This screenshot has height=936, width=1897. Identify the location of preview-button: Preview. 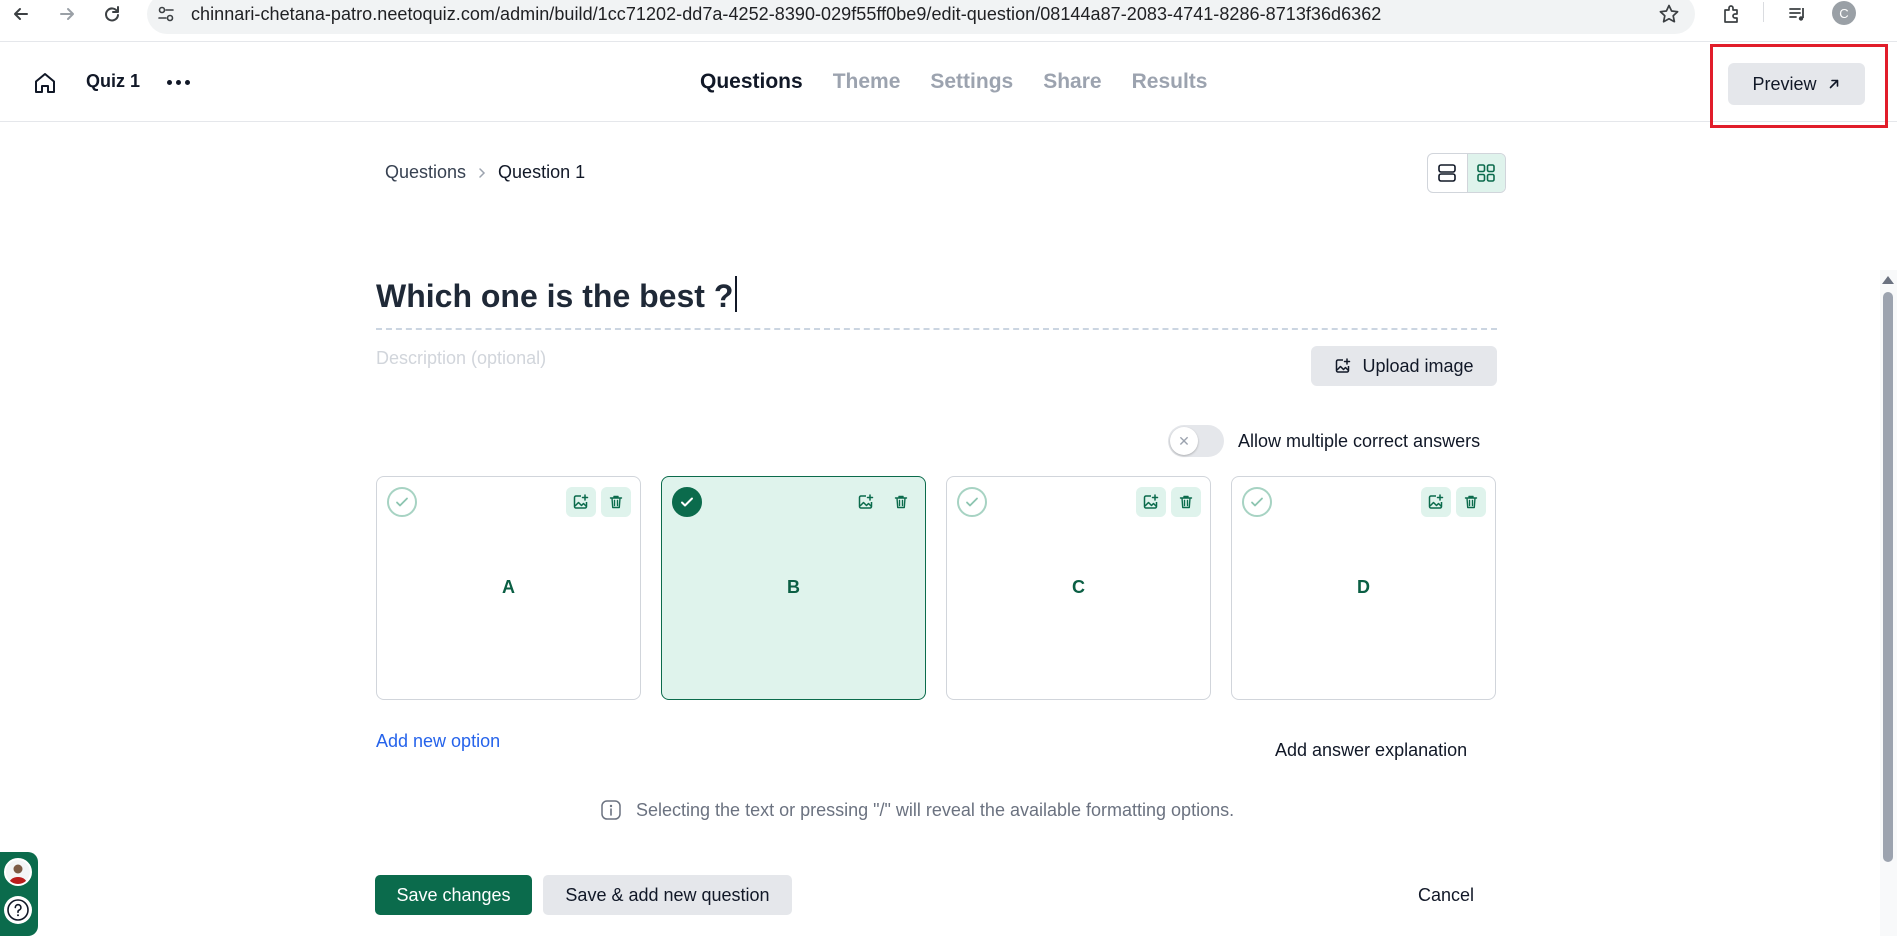
(1796, 84).